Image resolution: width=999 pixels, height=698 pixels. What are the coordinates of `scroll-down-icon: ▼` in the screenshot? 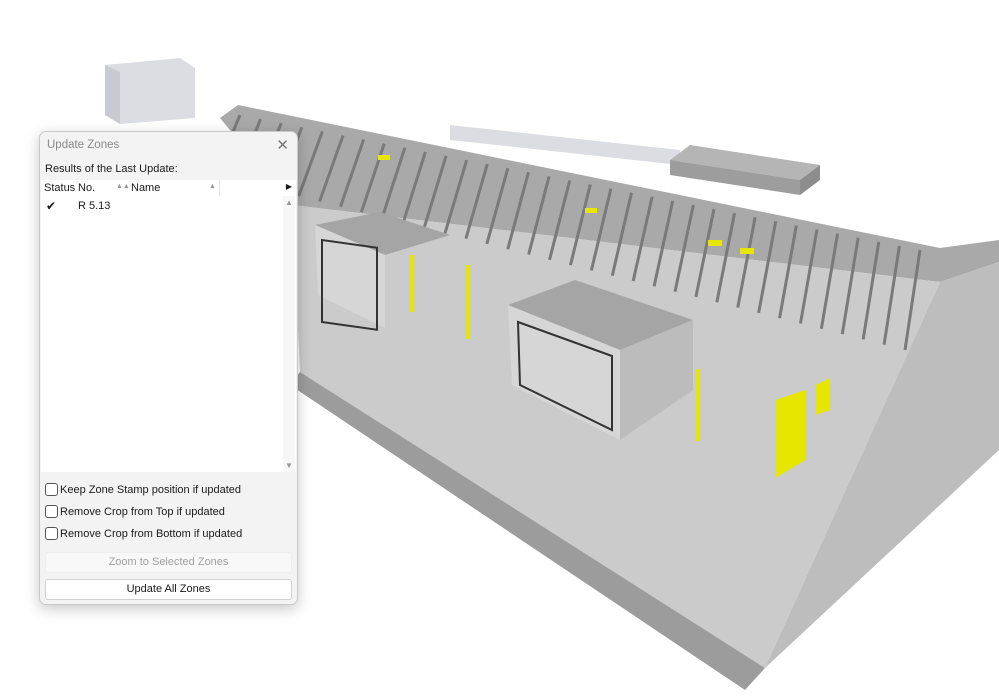 It's located at (289, 465).